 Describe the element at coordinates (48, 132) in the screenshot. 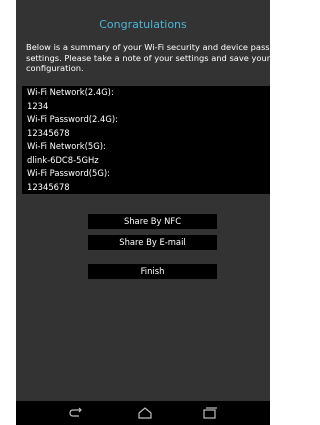

I see `wifi-password-2g-value: 12345678` at that location.